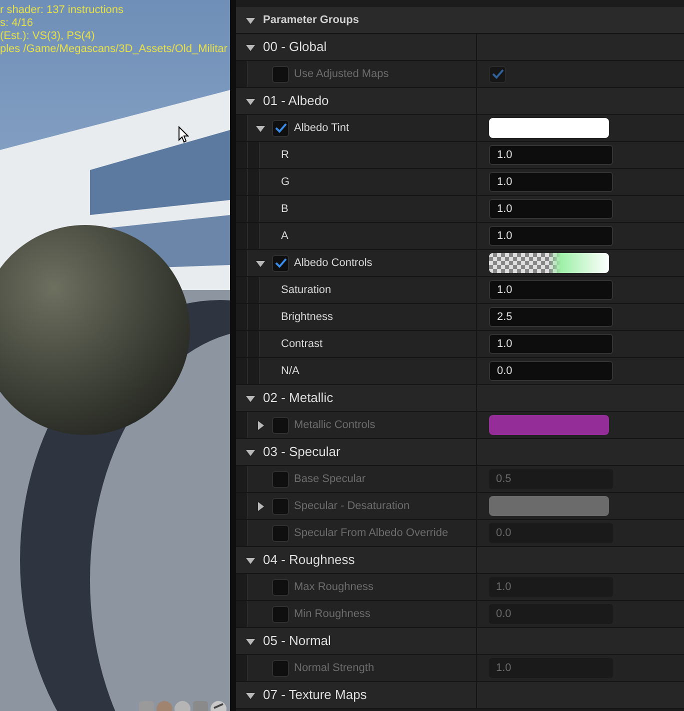  What do you see at coordinates (284, 209) in the screenshot?
I see `parameter-label: B` at bounding box center [284, 209].